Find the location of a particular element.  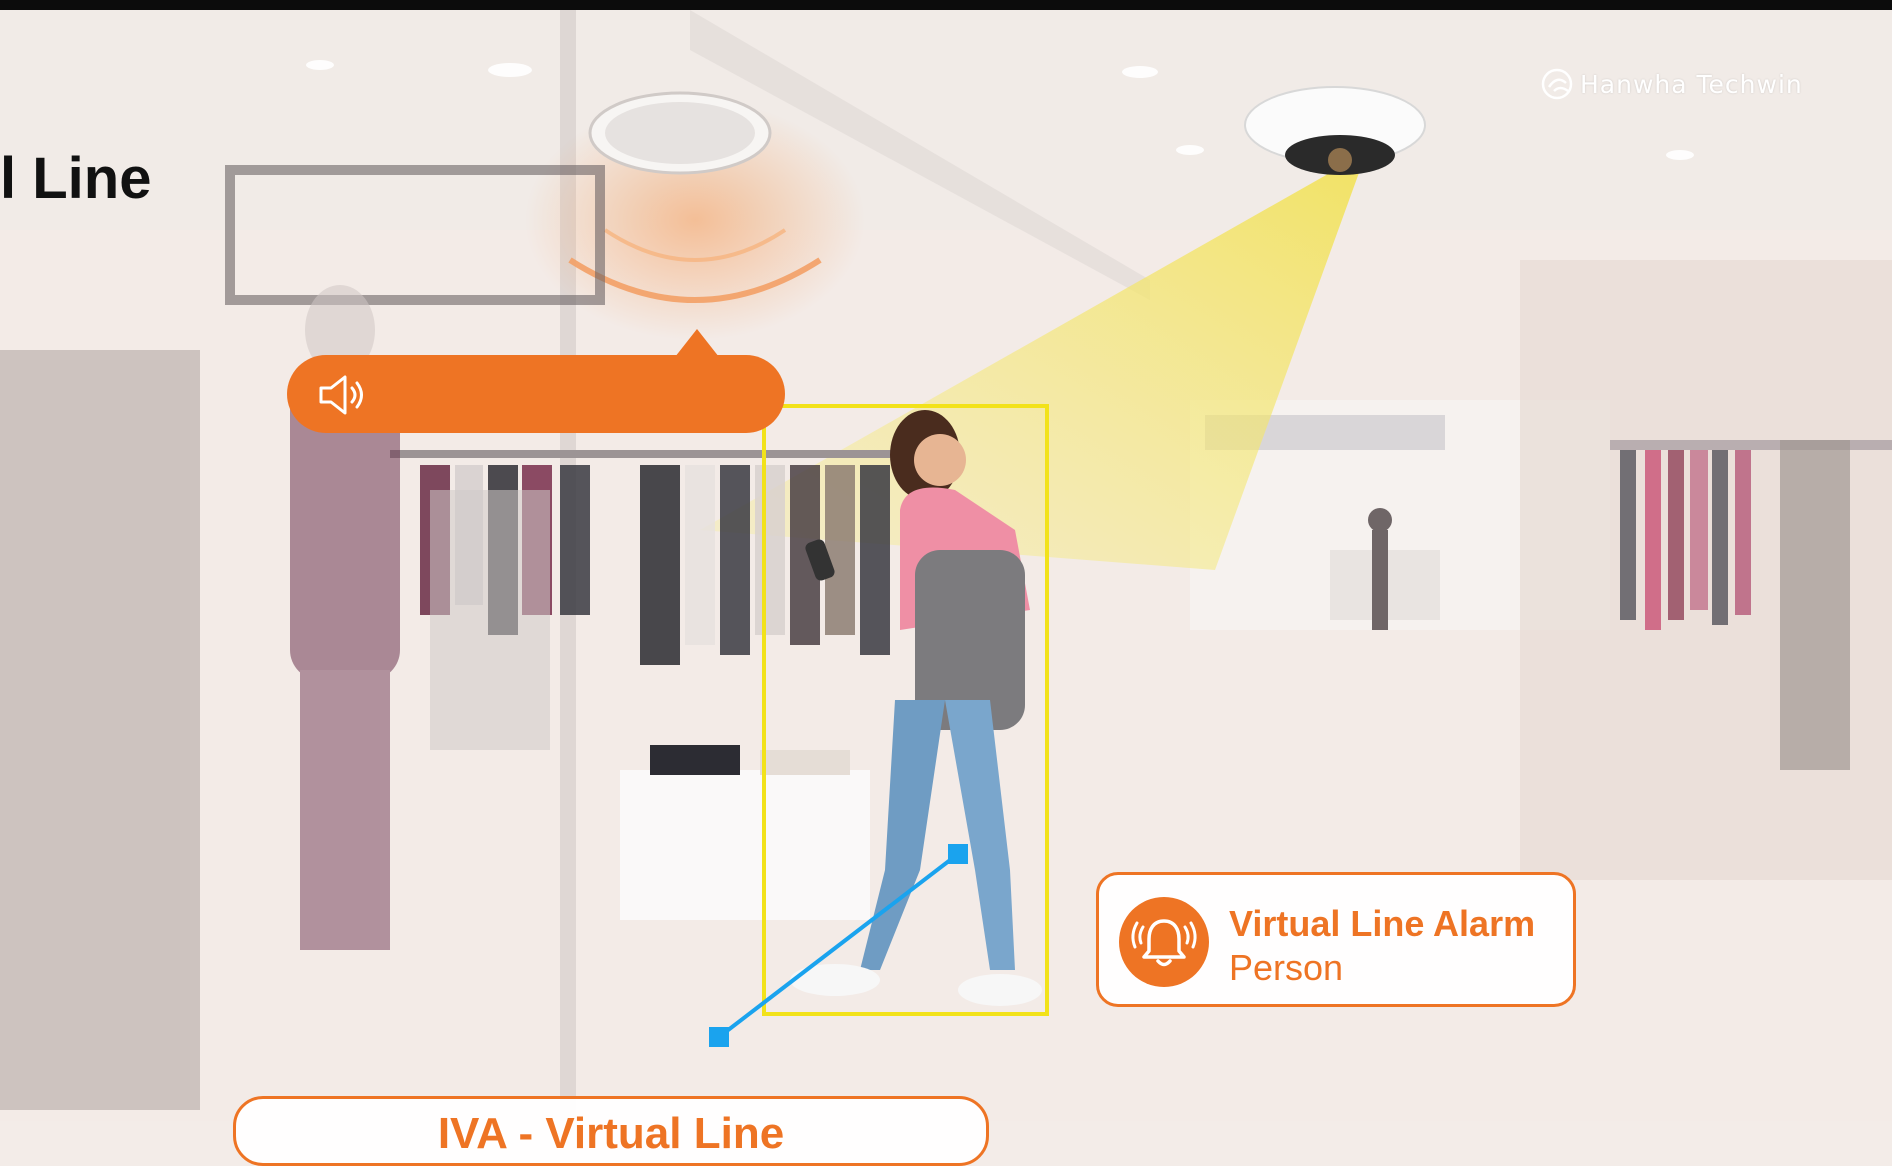

page-title: l Line is located at coordinates (76, 178).